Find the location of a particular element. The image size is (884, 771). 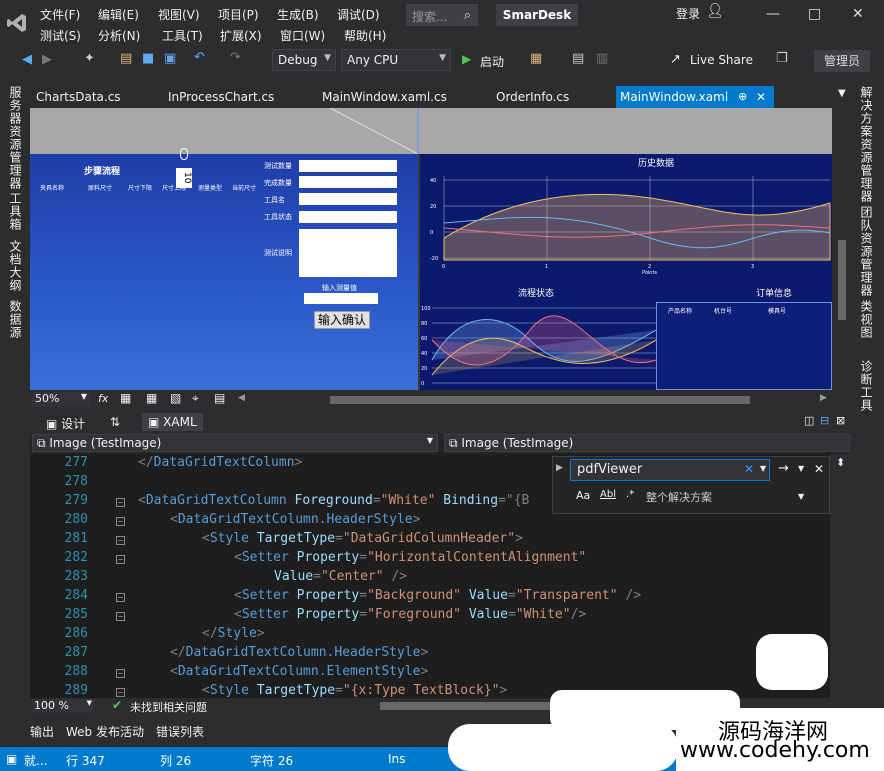

confirm-button: 输入确认 is located at coordinates (342, 320).